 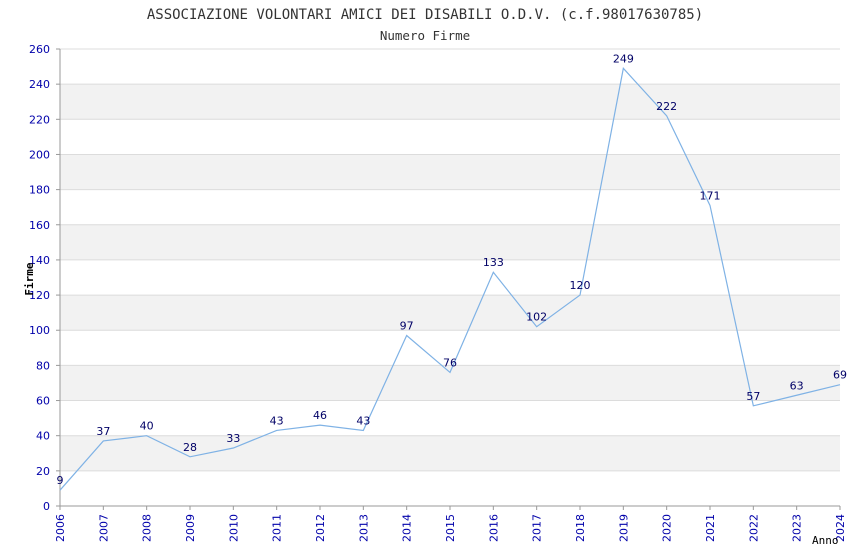 I want to click on chart-subtitle: Numero Firme, so click(x=425, y=35).